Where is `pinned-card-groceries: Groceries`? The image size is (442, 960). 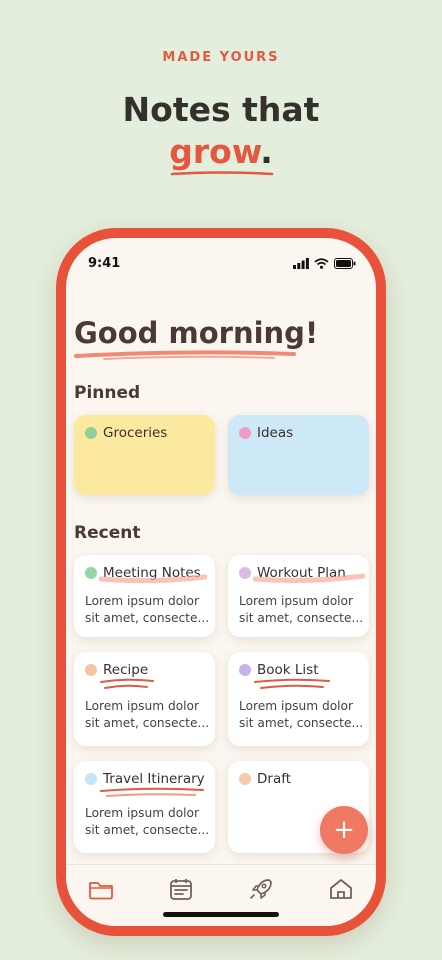 pinned-card-groceries: Groceries is located at coordinates (144, 455).